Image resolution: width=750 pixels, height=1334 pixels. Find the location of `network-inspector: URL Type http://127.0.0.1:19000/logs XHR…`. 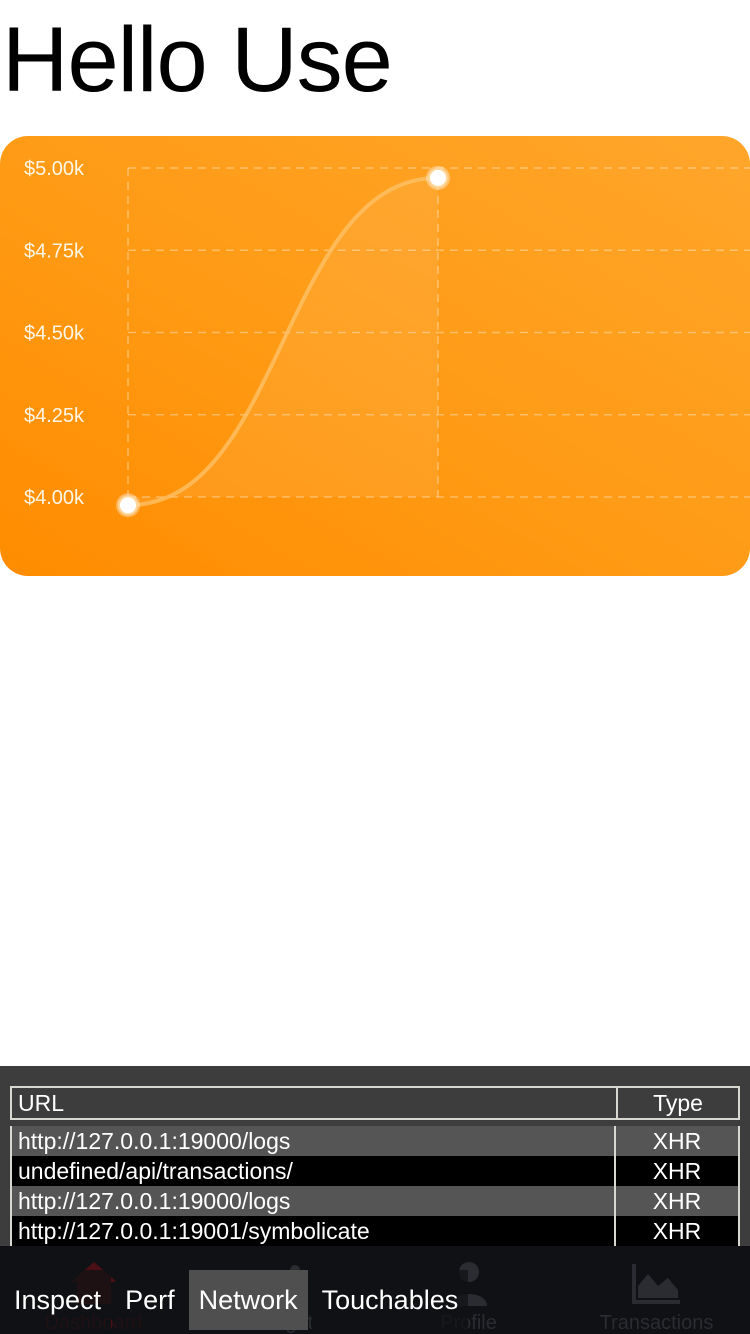

network-inspector: URL Type http://127.0.0.1:19000/logs XHR… is located at coordinates (375, 1156).